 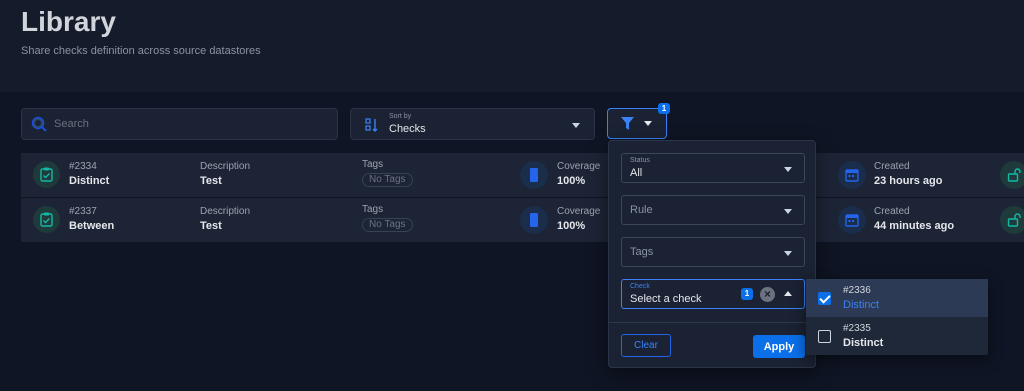 What do you see at coordinates (897, 298) in the screenshot?
I see `check-option: #2336 Distinct` at bounding box center [897, 298].